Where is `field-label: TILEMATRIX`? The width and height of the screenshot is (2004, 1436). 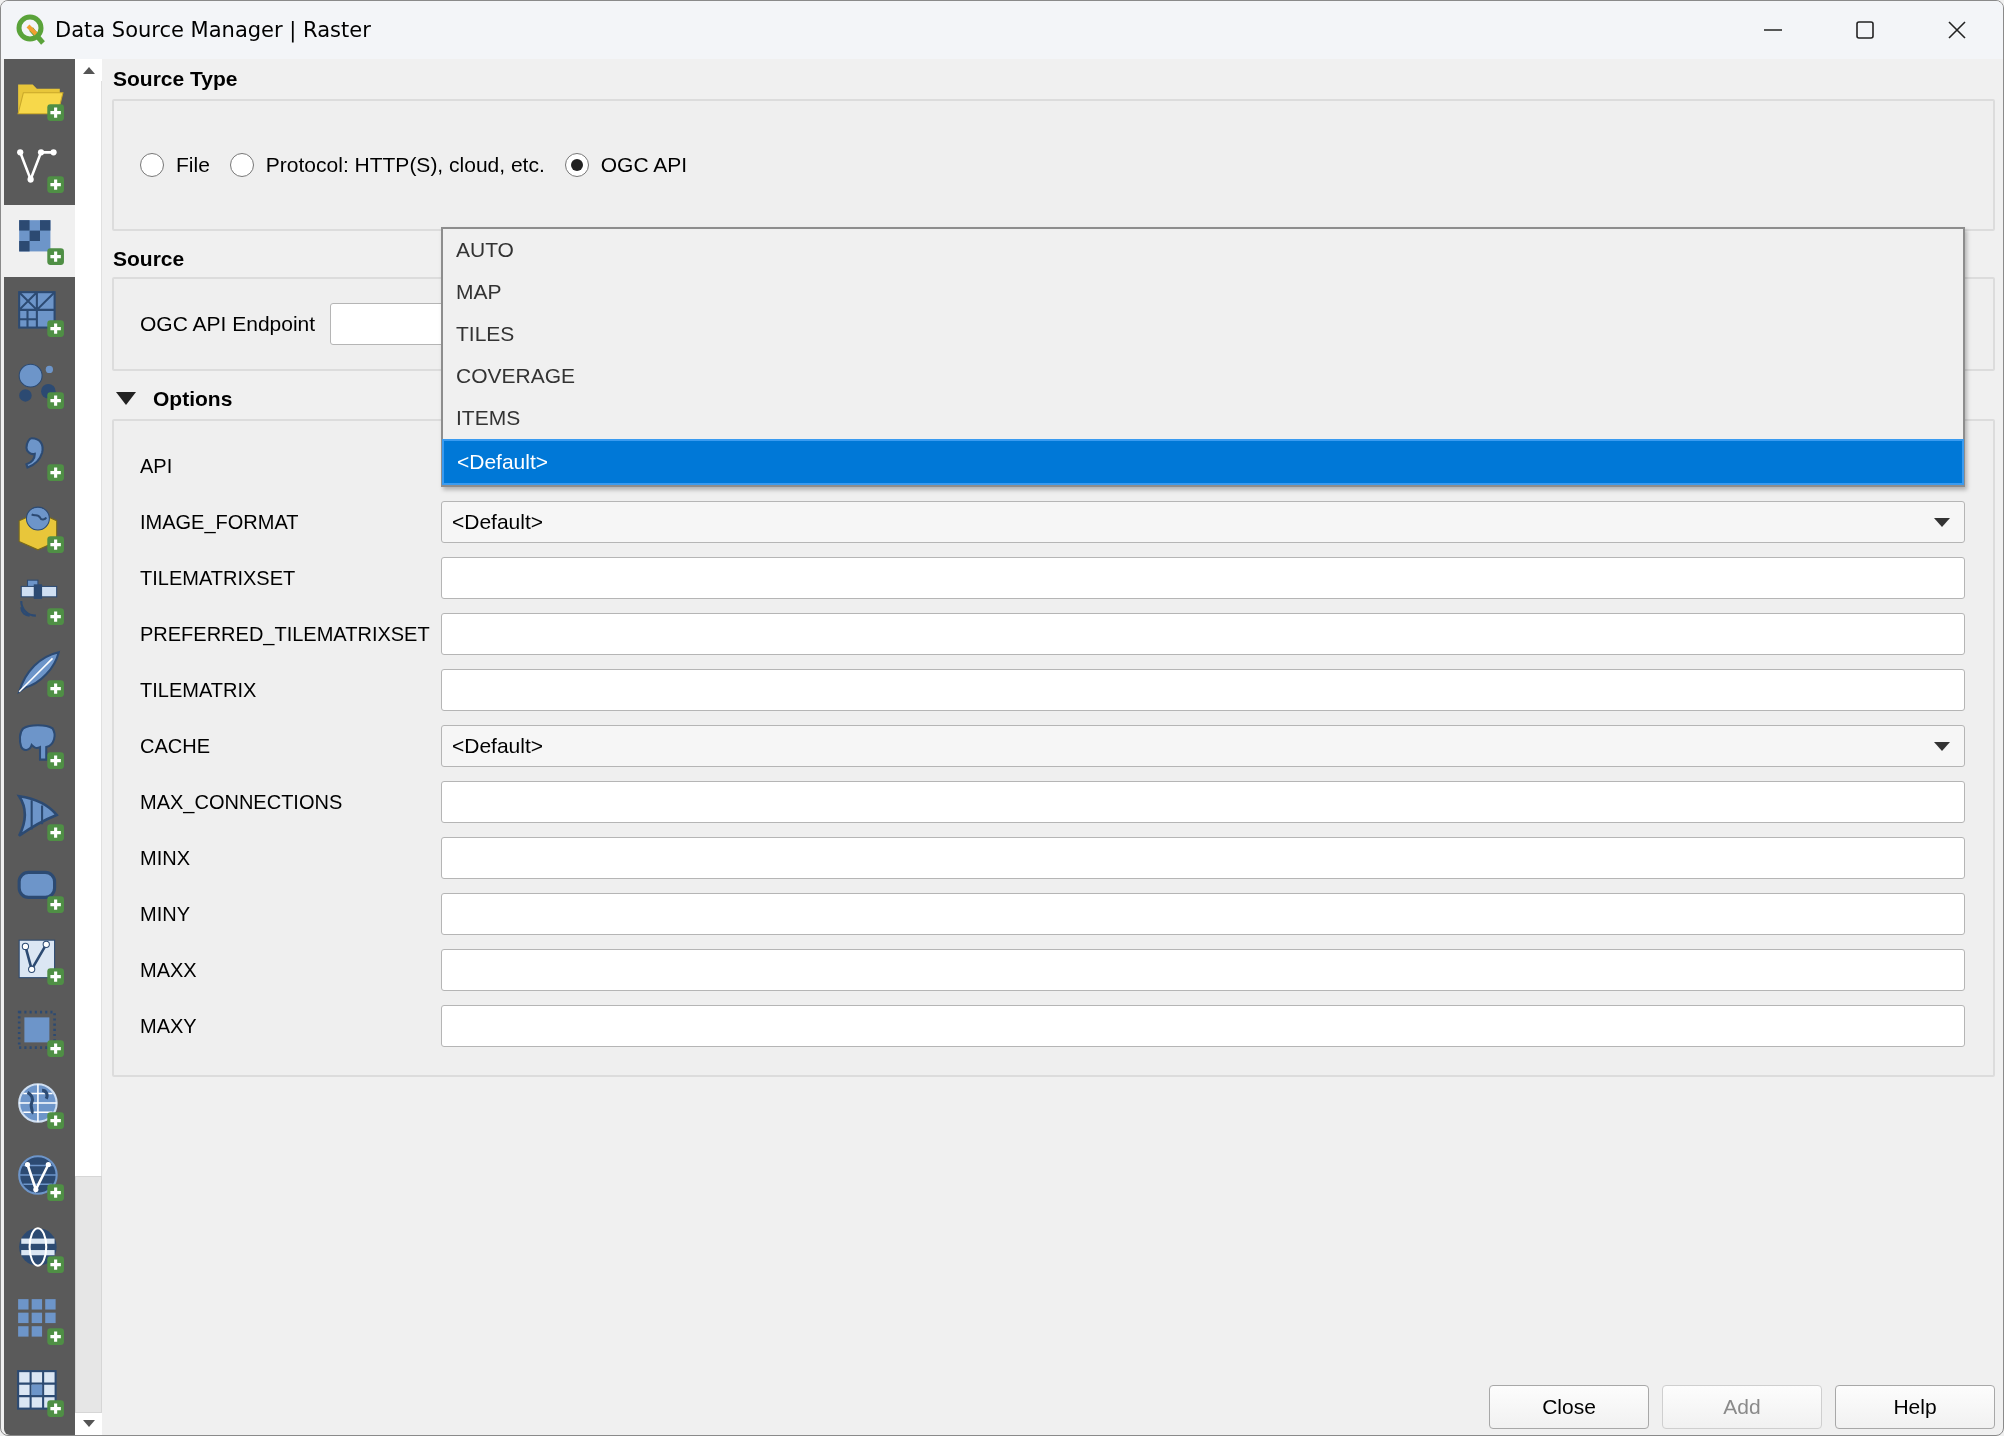
field-label: TILEMATRIX is located at coordinates (199, 690).